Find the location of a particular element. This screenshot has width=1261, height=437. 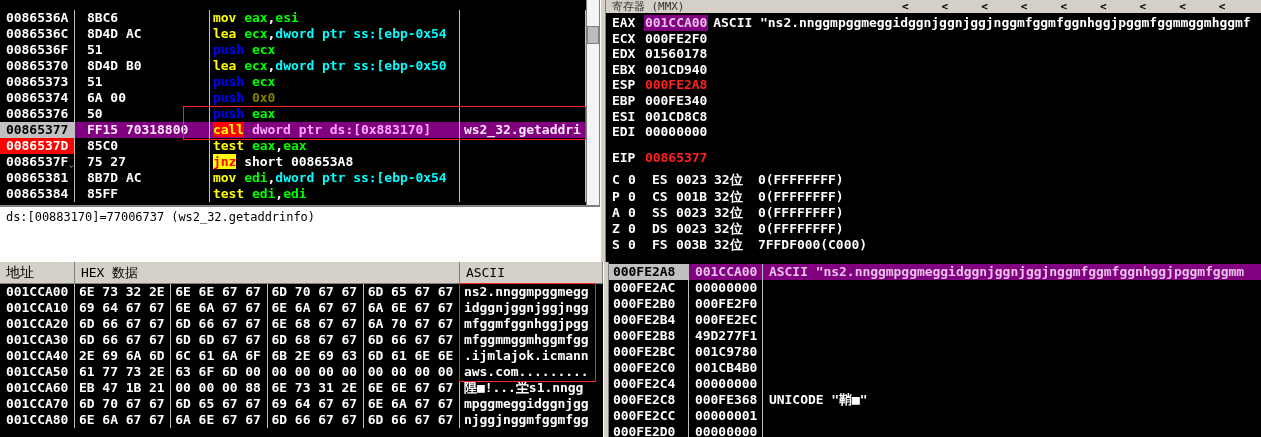

address-cell: 0086536C is located at coordinates (37, 34).